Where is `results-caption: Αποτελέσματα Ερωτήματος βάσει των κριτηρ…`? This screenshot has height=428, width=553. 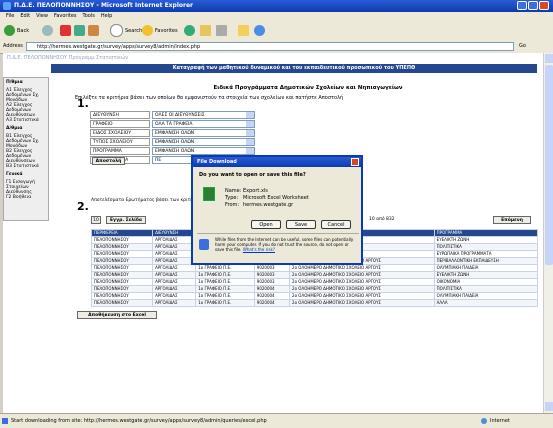 results-caption: Αποτελέσματα Ερωτήματος βάσει των κριτηρ… is located at coordinates (147, 200).